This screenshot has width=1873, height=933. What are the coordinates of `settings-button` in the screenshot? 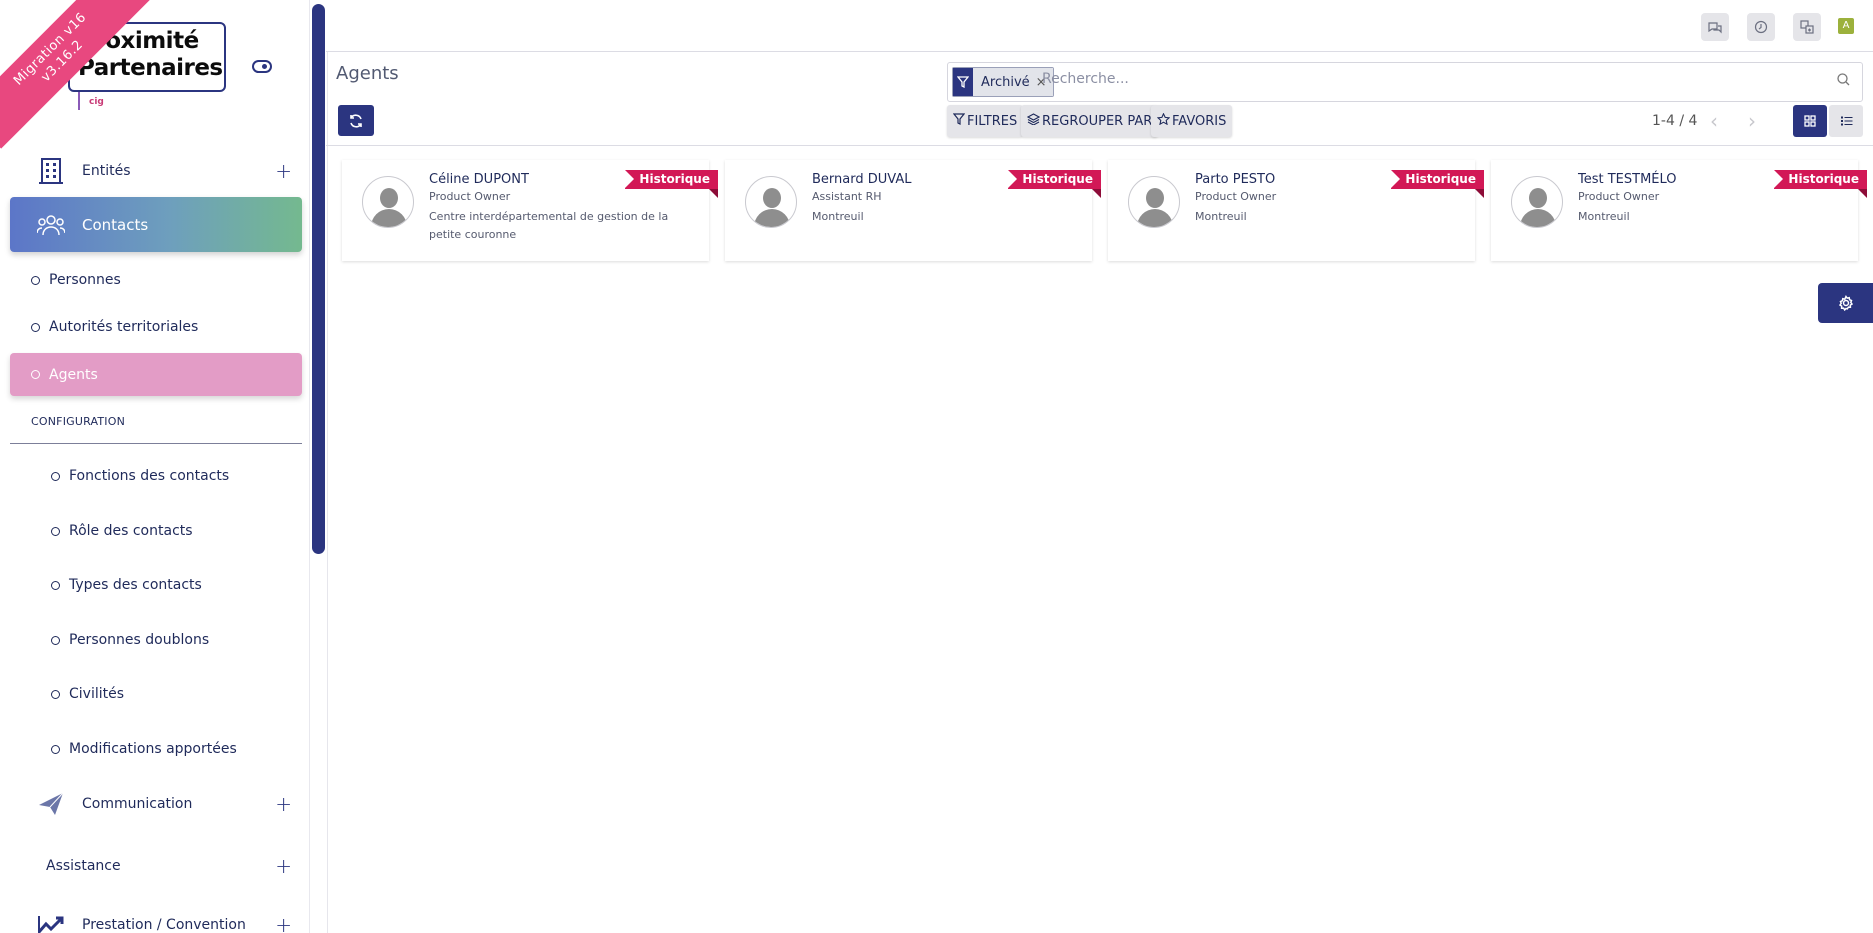 It's located at (1845, 303).